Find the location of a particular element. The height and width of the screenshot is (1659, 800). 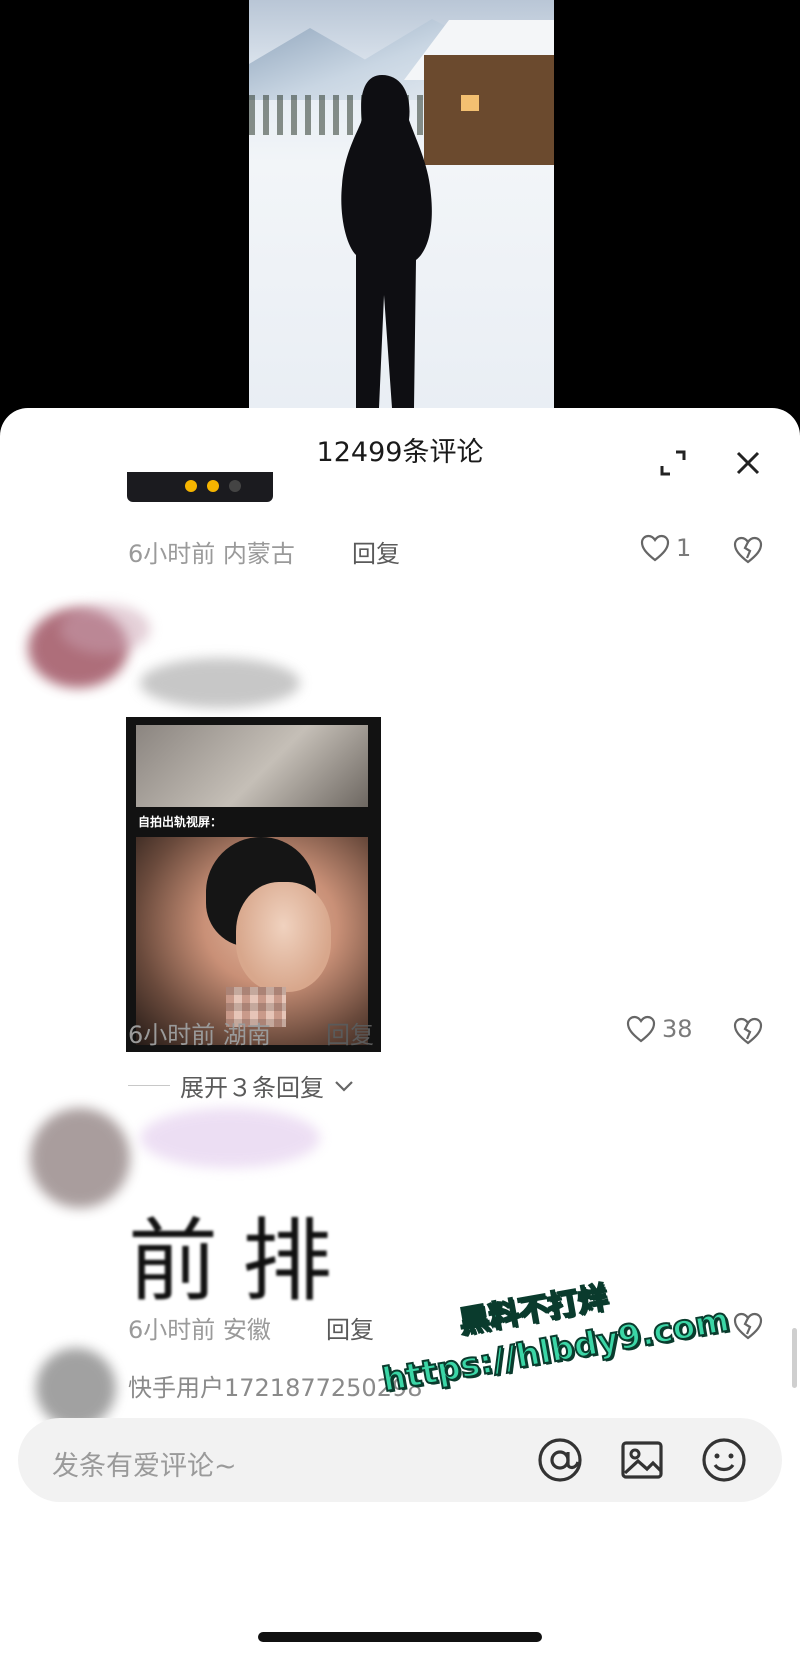

comment-image-thumbnail is located at coordinates (200, 487).